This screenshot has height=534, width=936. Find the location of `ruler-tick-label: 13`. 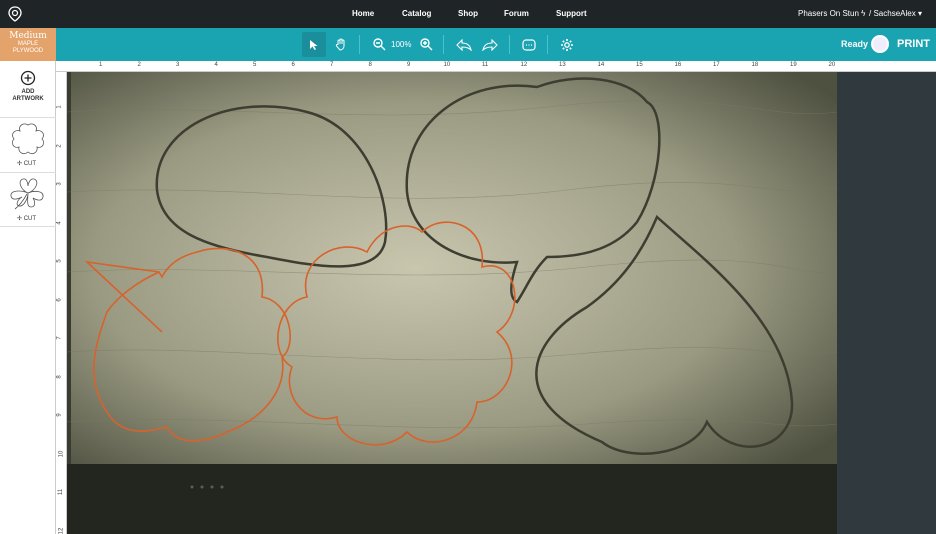

ruler-tick-label: 13 is located at coordinates (562, 65).